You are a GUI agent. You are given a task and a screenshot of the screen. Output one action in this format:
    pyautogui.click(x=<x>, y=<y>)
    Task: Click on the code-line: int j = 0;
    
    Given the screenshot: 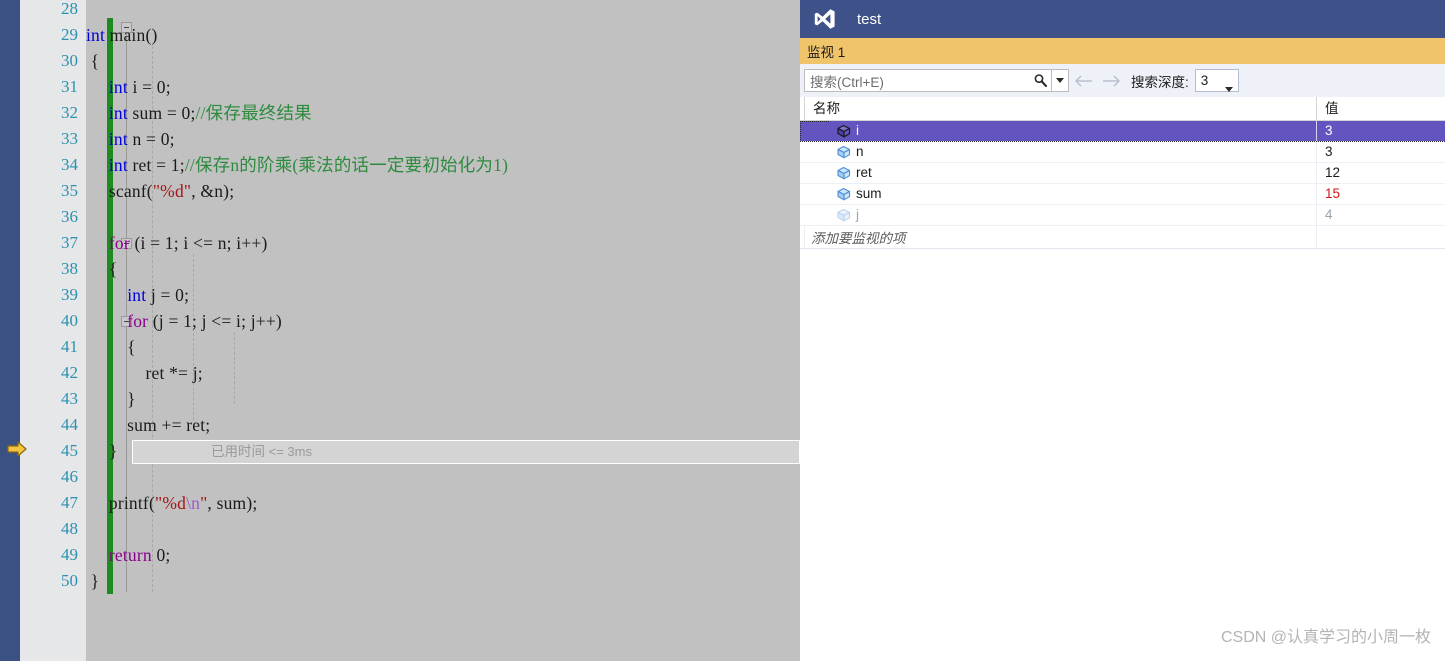 What is the action you would take?
    pyautogui.click(x=137, y=295)
    